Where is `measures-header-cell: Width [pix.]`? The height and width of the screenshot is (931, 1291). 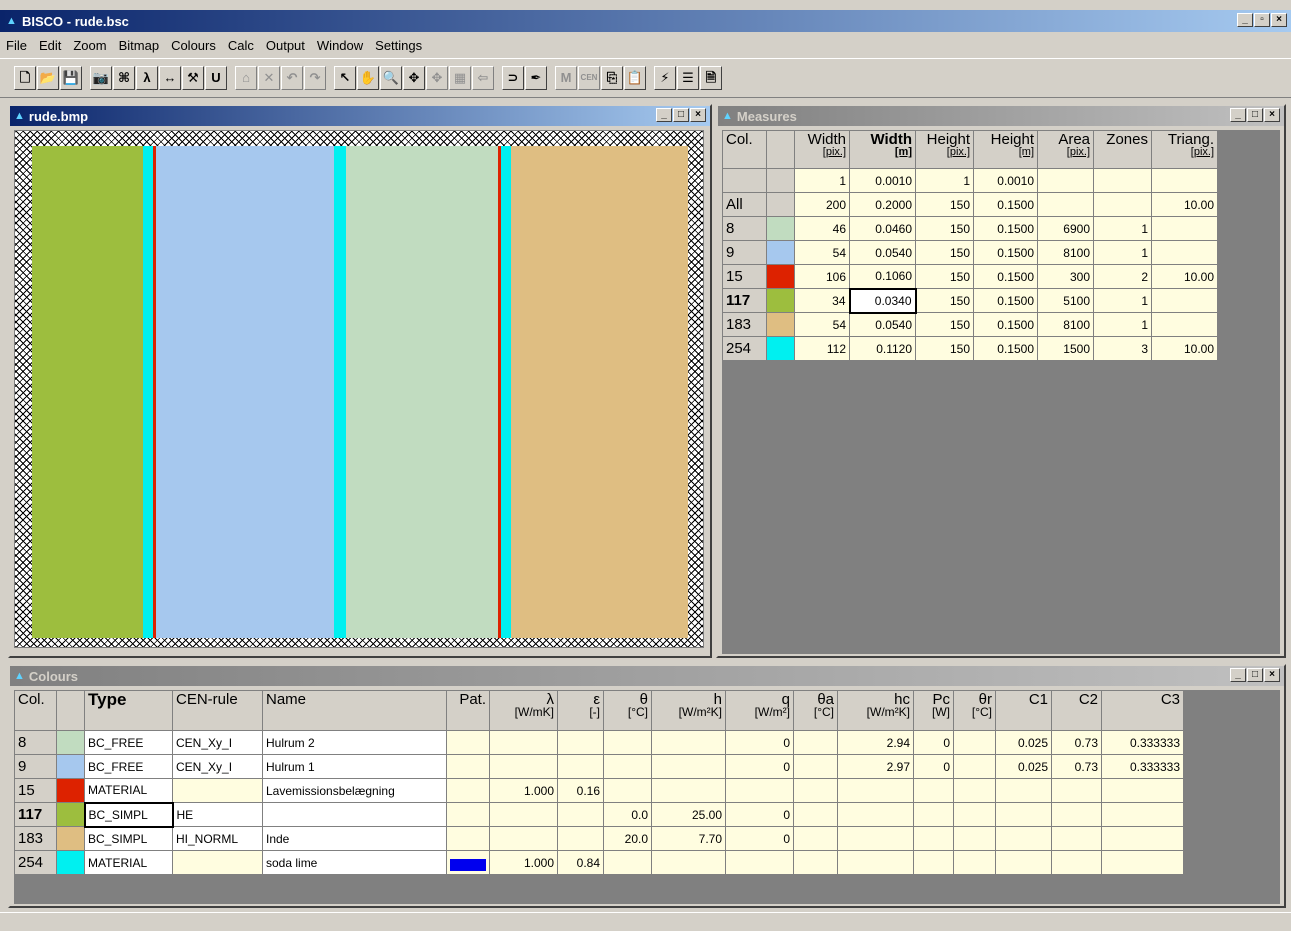 measures-header-cell: Width [pix.] is located at coordinates (822, 149).